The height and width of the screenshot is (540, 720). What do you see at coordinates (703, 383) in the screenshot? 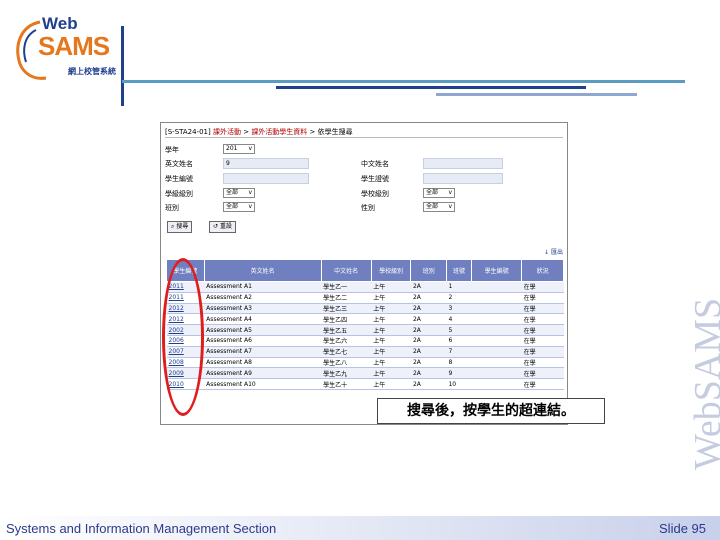
I see `websams-watermark: WebSAMS` at bounding box center [703, 383].